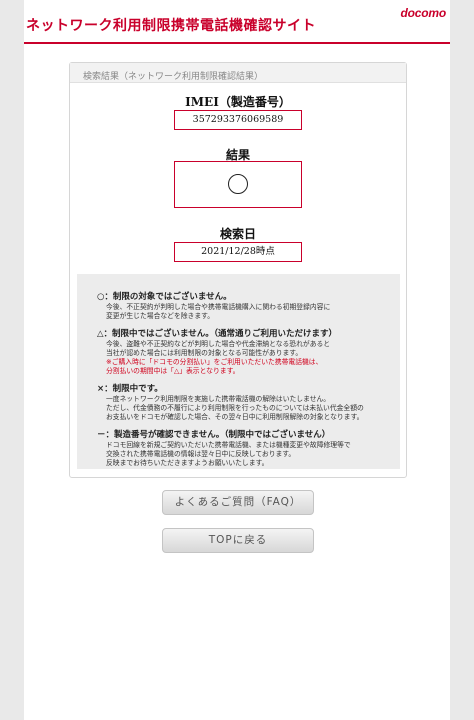 Image resolution: width=474 pixels, height=720 pixels. Describe the element at coordinates (238, 73) in the screenshot. I see `panel-heading: 検索結果（ネットワーク利用制限確認結果）` at that location.